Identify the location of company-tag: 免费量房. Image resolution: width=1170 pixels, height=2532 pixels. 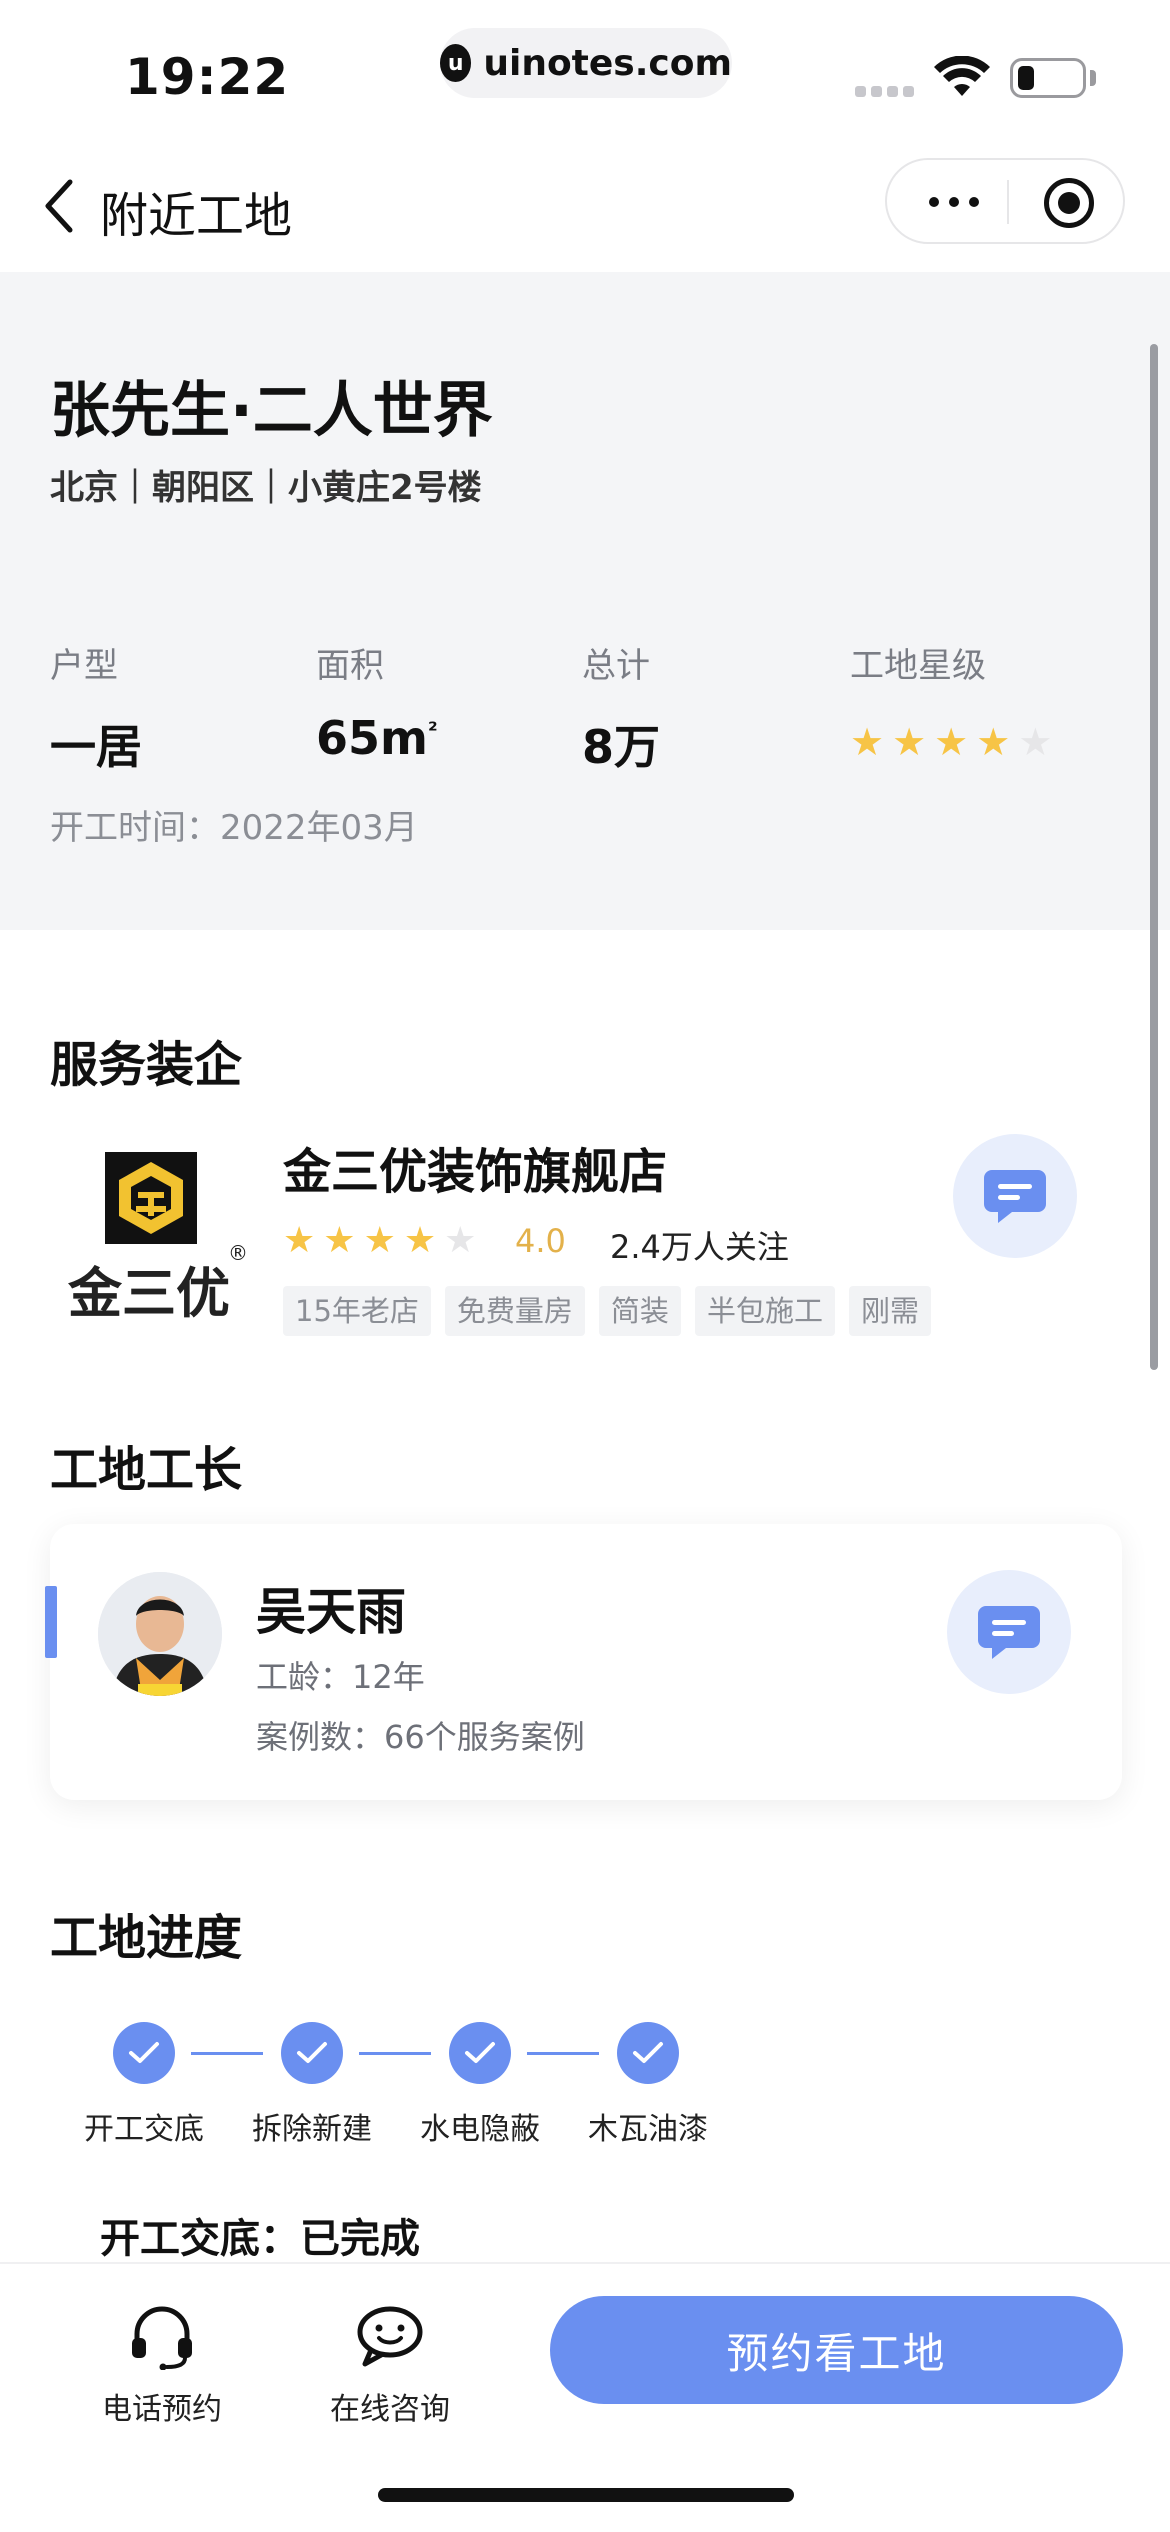
(514, 1311).